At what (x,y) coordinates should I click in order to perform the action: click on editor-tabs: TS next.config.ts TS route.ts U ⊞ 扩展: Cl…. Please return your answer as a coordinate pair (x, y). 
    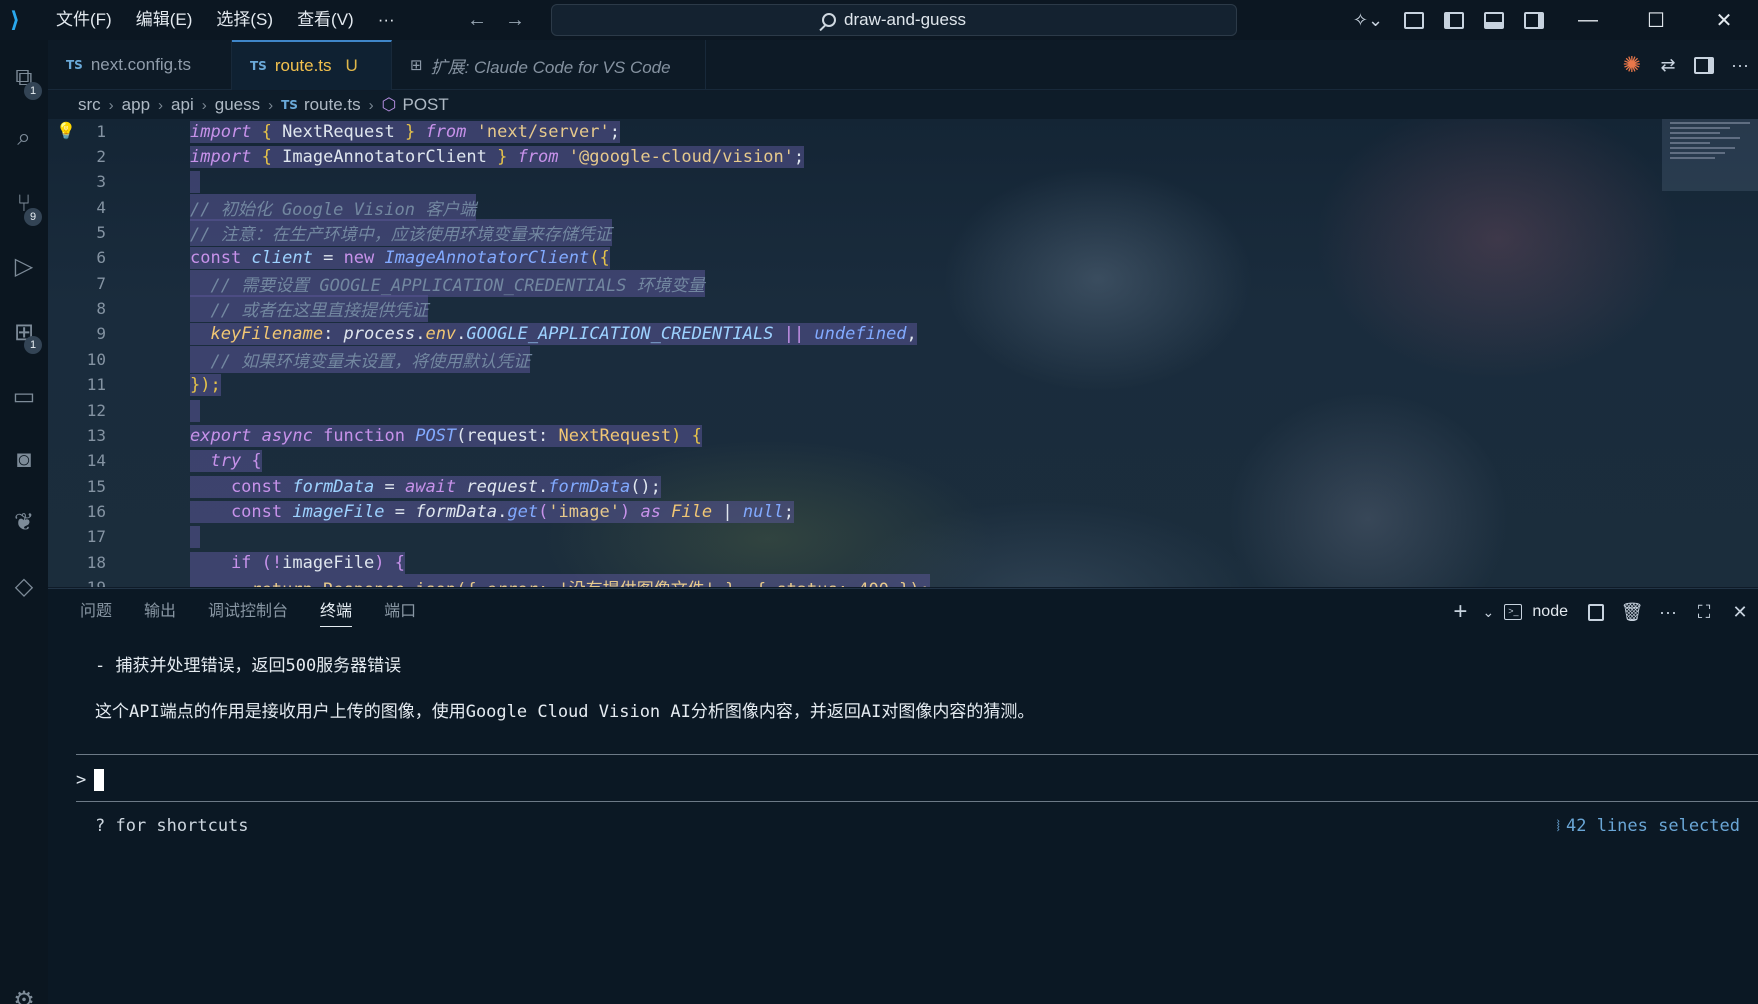
    Looking at the image, I should click on (903, 65).